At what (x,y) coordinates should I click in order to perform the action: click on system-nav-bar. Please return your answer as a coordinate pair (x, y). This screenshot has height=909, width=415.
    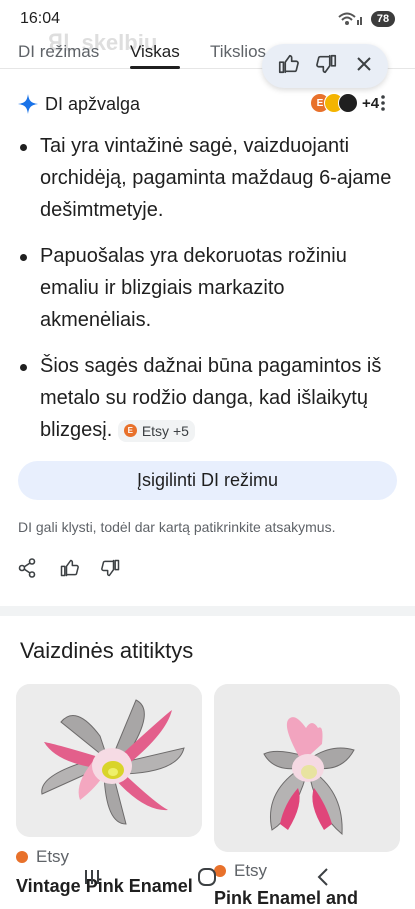
    Looking at the image, I should click on (207, 881).